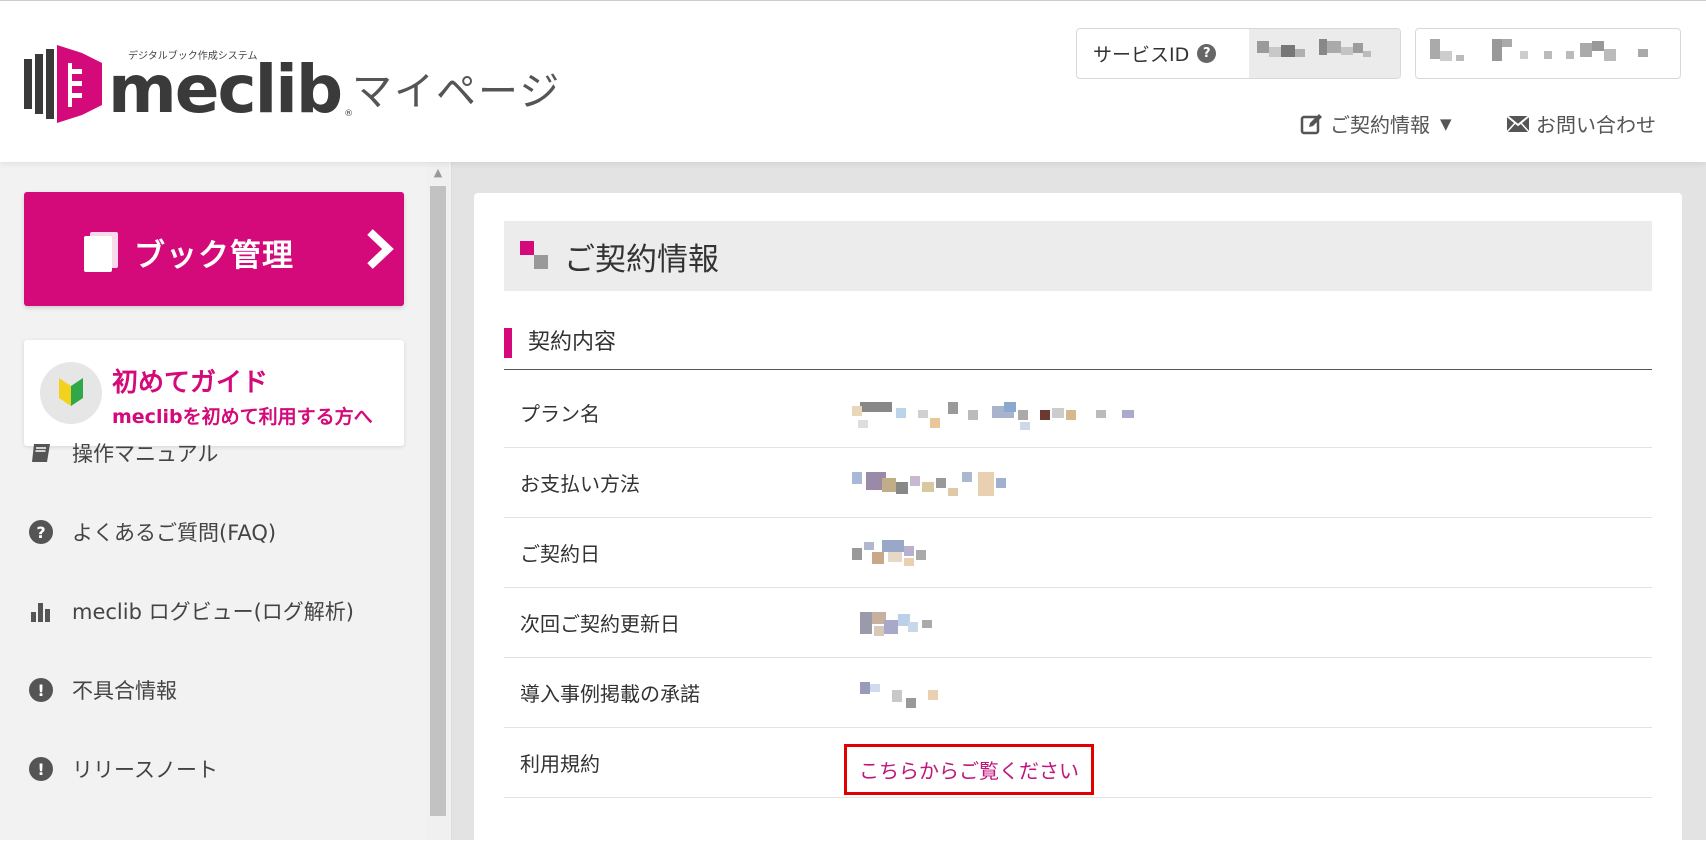 Image resolution: width=1706 pixels, height=853 pixels. What do you see at coordinates (1207, 53) in the screenshot?
I see `help-icon: ?` at bounding box center [1207, 53].